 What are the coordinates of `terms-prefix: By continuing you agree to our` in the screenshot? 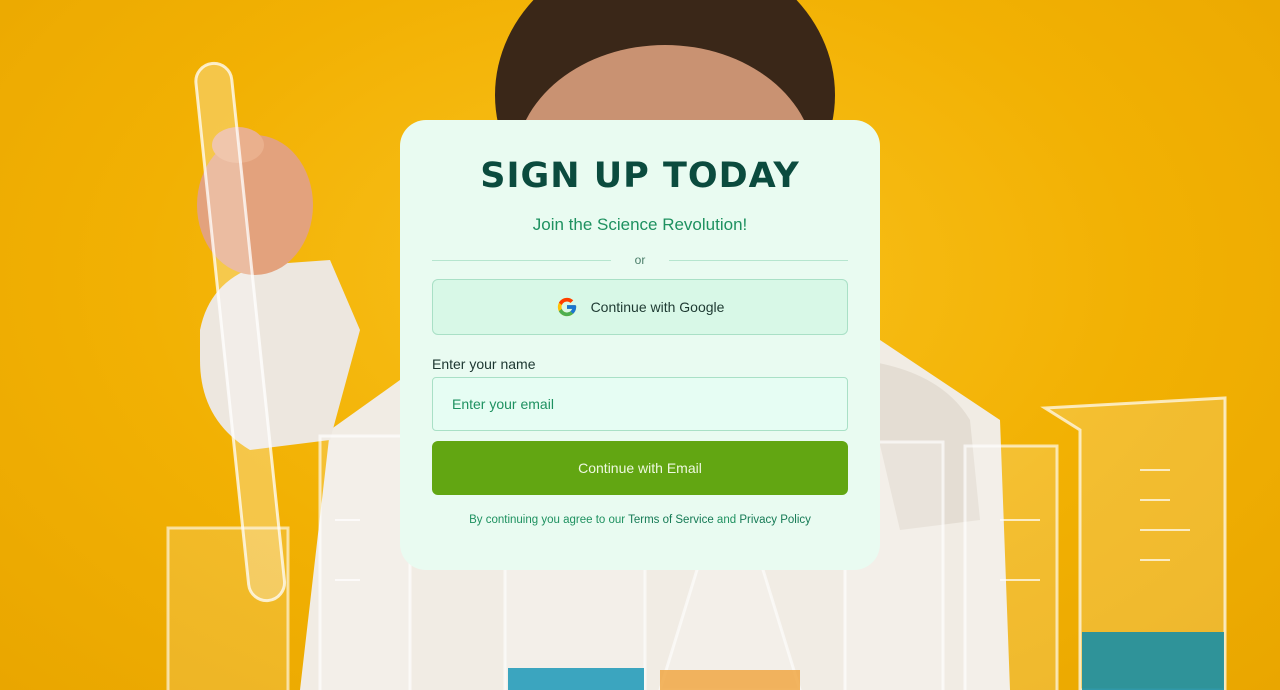 It's located at (549, 520).